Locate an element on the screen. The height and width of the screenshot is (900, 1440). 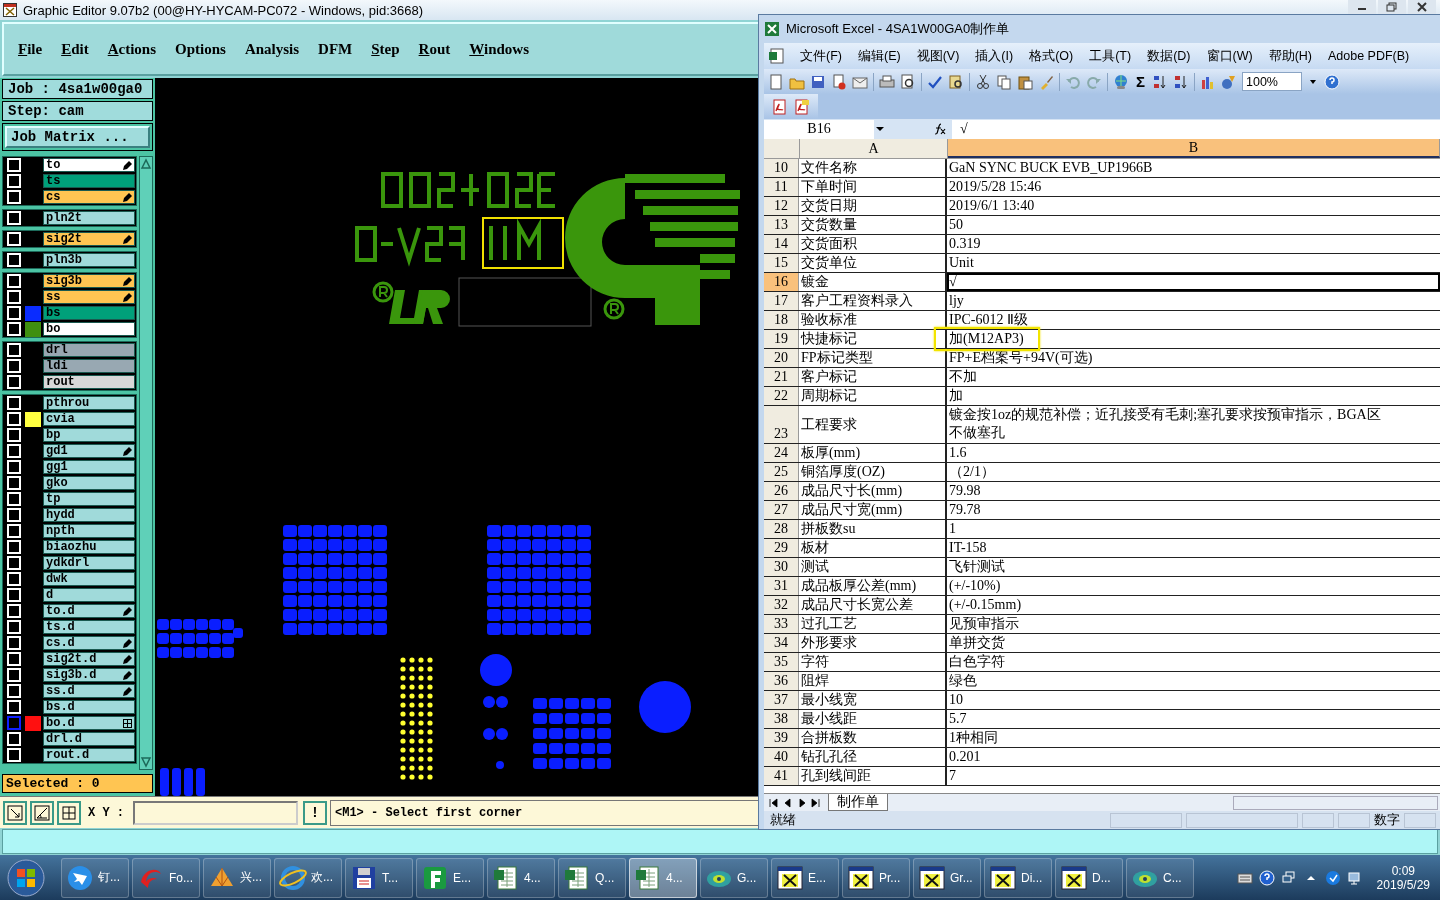
layer-name: hydd is located at coordinates (89, 515).